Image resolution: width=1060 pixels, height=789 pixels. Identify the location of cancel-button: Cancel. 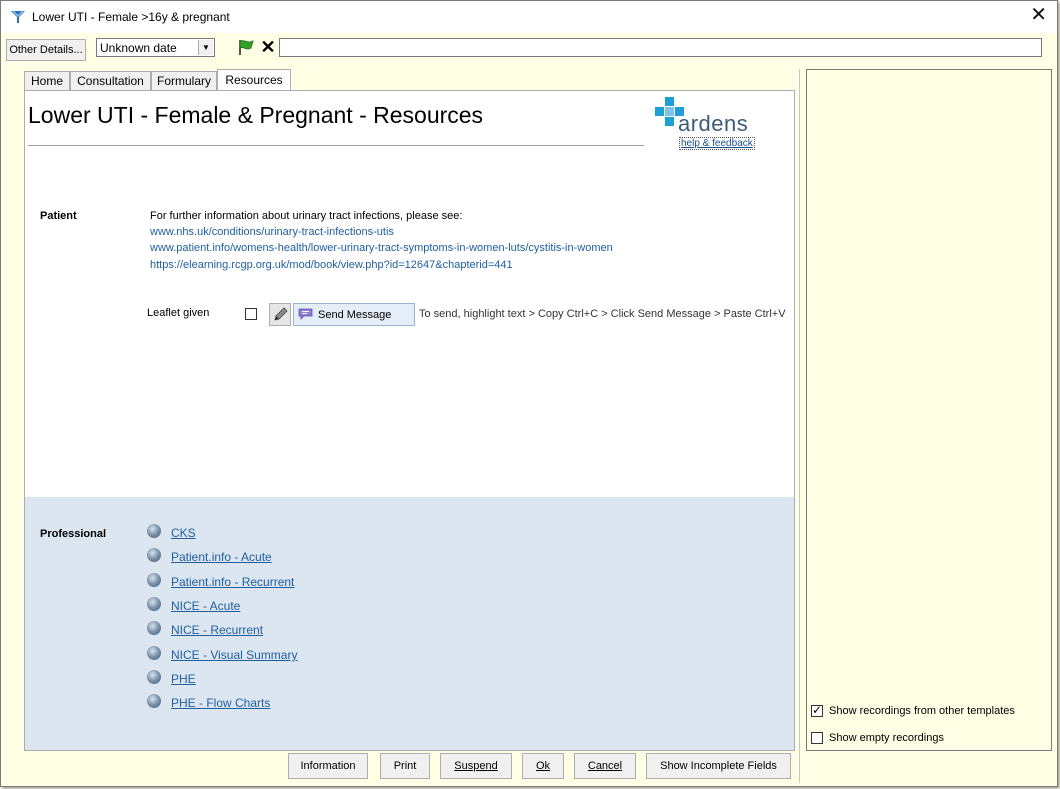
(605, 766).